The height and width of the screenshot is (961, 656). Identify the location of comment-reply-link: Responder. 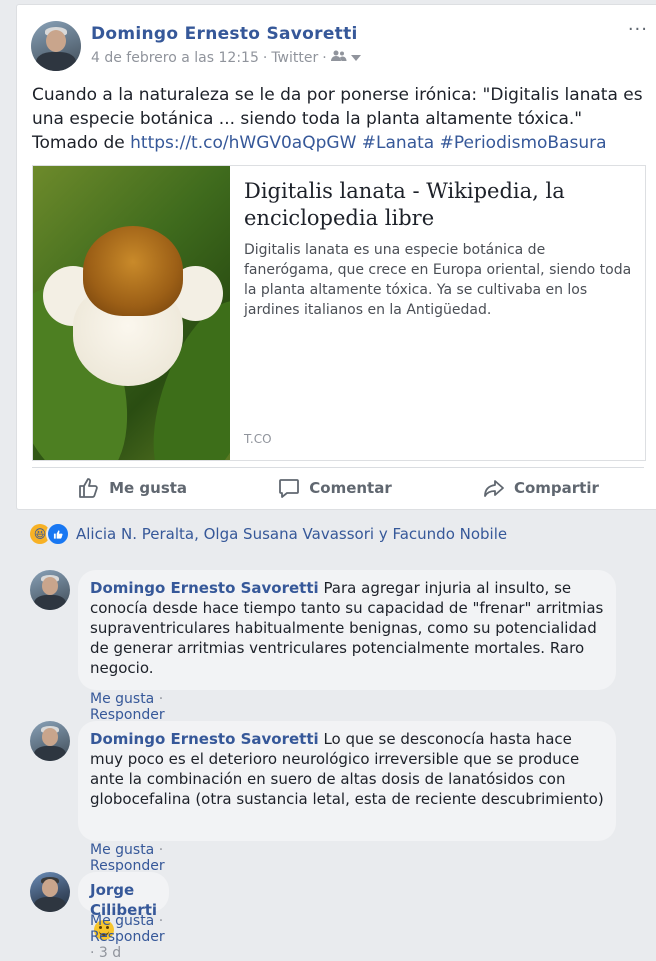
(127, 937).